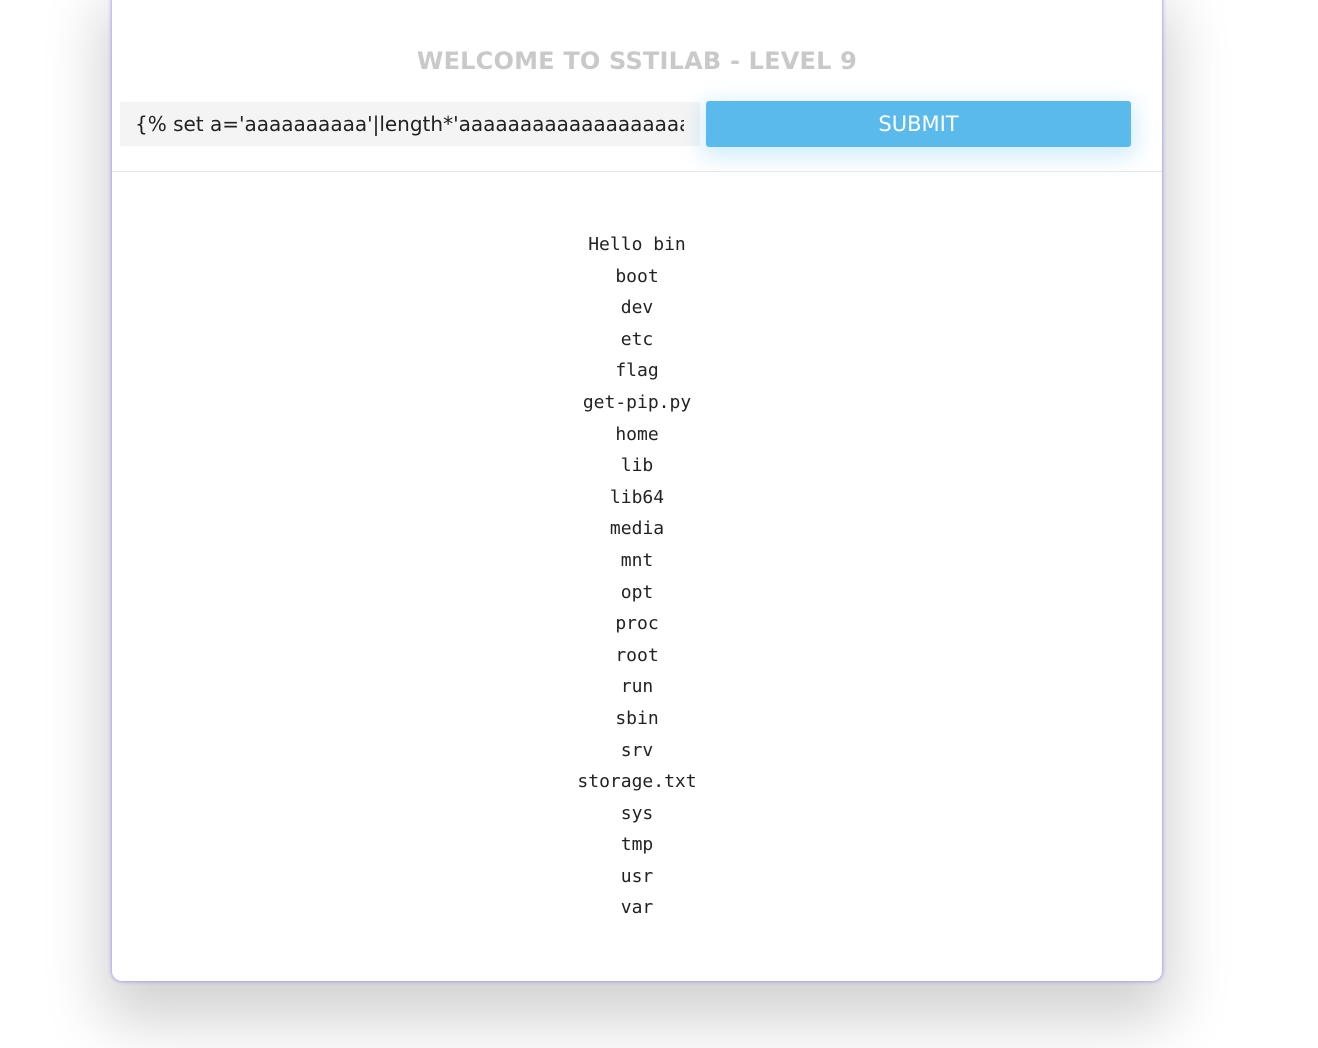  I want to click on output-line: proc, so click(637, 624).